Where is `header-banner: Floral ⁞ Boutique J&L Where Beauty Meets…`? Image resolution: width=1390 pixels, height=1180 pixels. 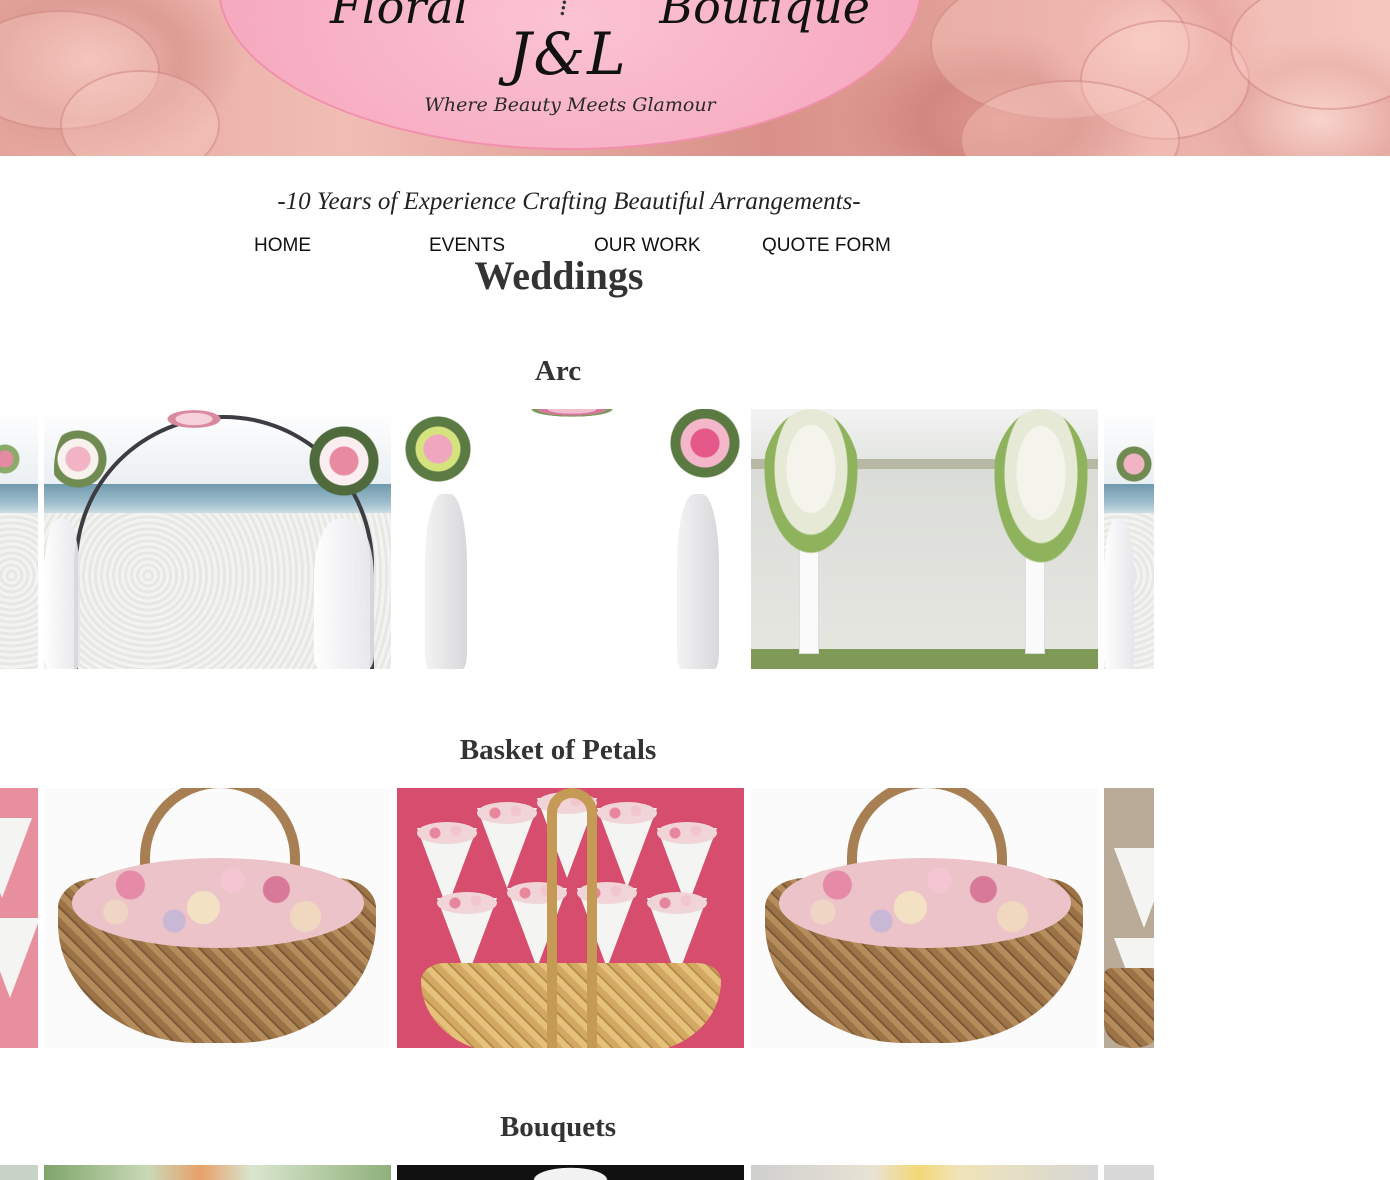 header-banner: Floral ⁞ Boutique J&L Where Beauty Meets… is located at coordinates (695, 78).